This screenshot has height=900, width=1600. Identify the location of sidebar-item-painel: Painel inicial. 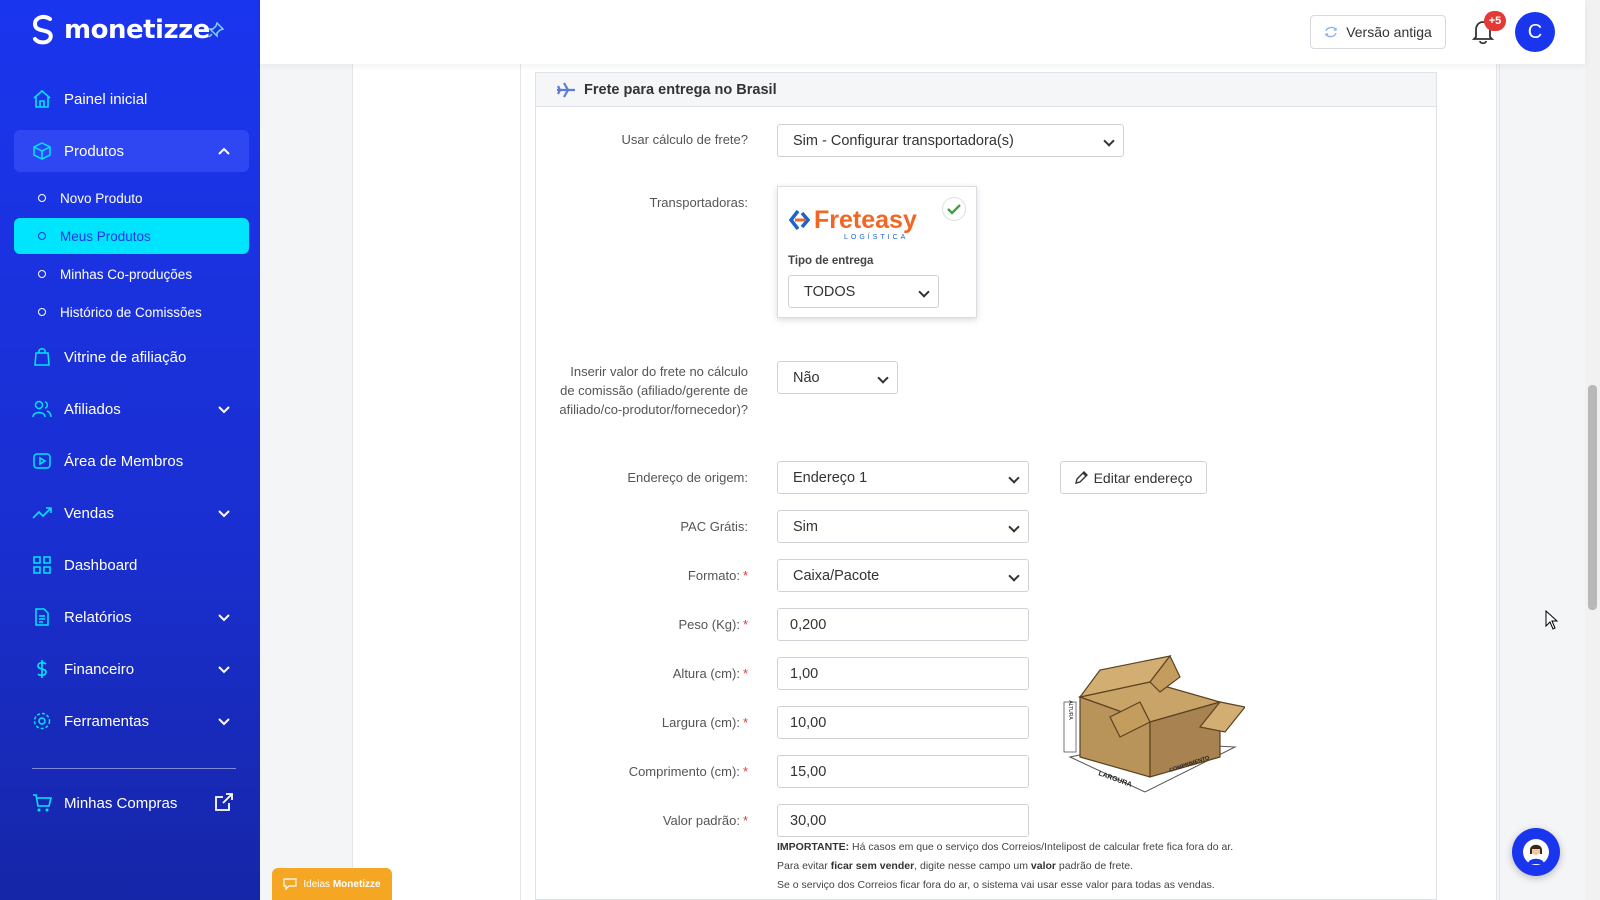
(131, 99).